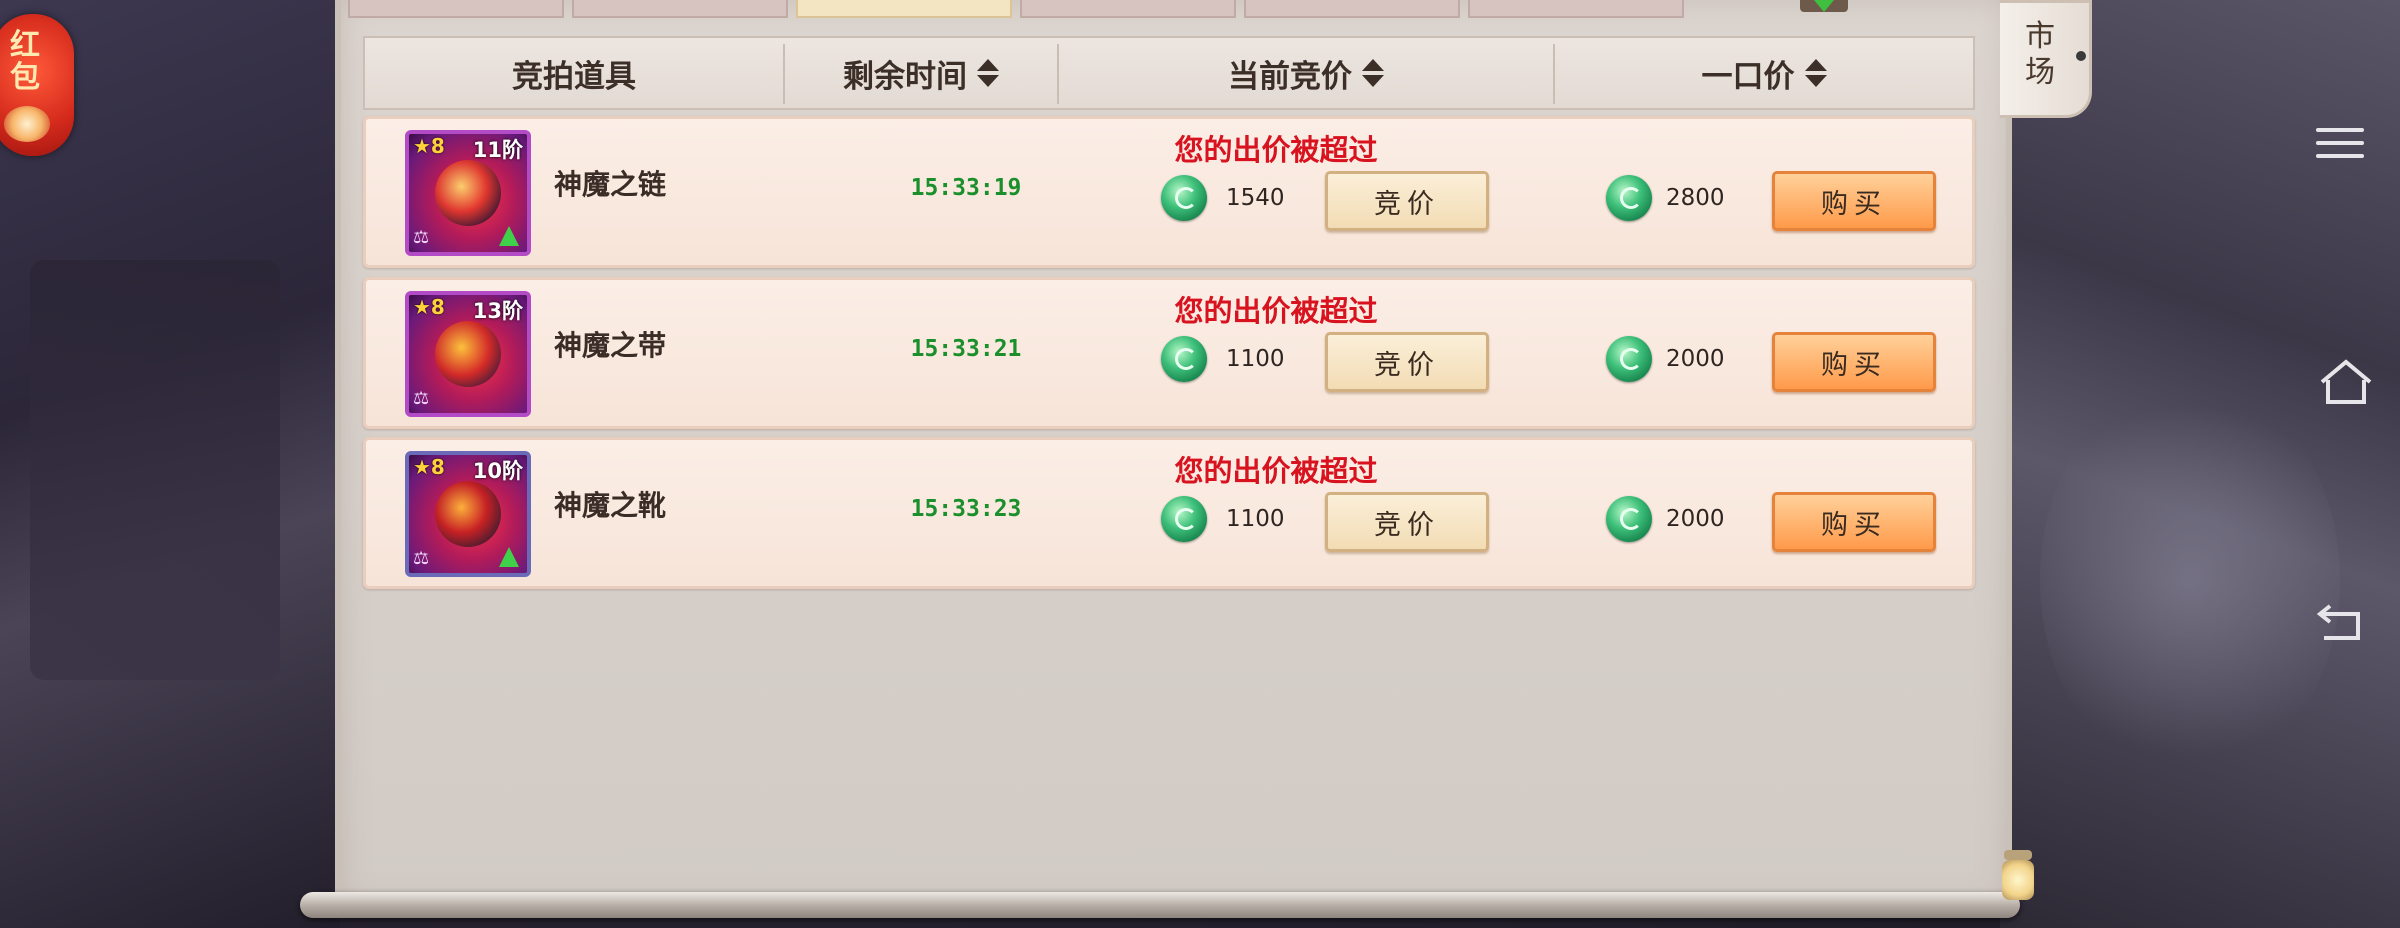 The height and width of the screenshot is (928, 2400). I want to click on time-left: 15:33:23, so click(966, 509).